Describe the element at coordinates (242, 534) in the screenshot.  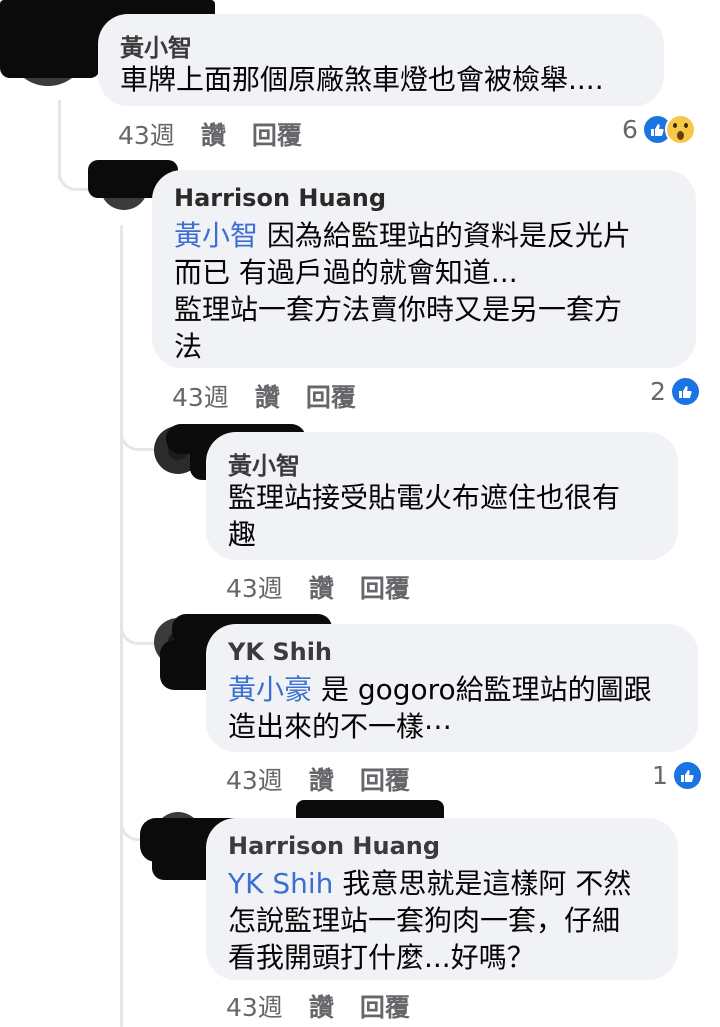
I see `comment-line: 趣` at that location.